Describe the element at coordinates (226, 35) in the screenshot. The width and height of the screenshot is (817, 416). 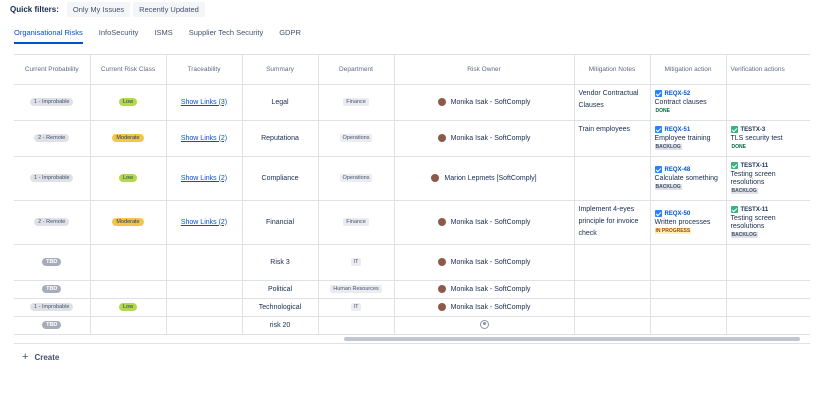
I see `tab-supplier-tech-security: Supplier Tech Security` at that location.